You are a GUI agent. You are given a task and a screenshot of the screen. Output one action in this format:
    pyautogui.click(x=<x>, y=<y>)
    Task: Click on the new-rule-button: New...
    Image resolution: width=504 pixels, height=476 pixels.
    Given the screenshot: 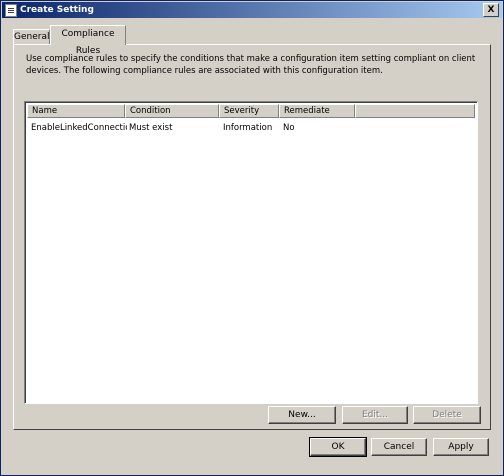 What is the action you would take?
    pyautogui.click(x=302, y=415)
    